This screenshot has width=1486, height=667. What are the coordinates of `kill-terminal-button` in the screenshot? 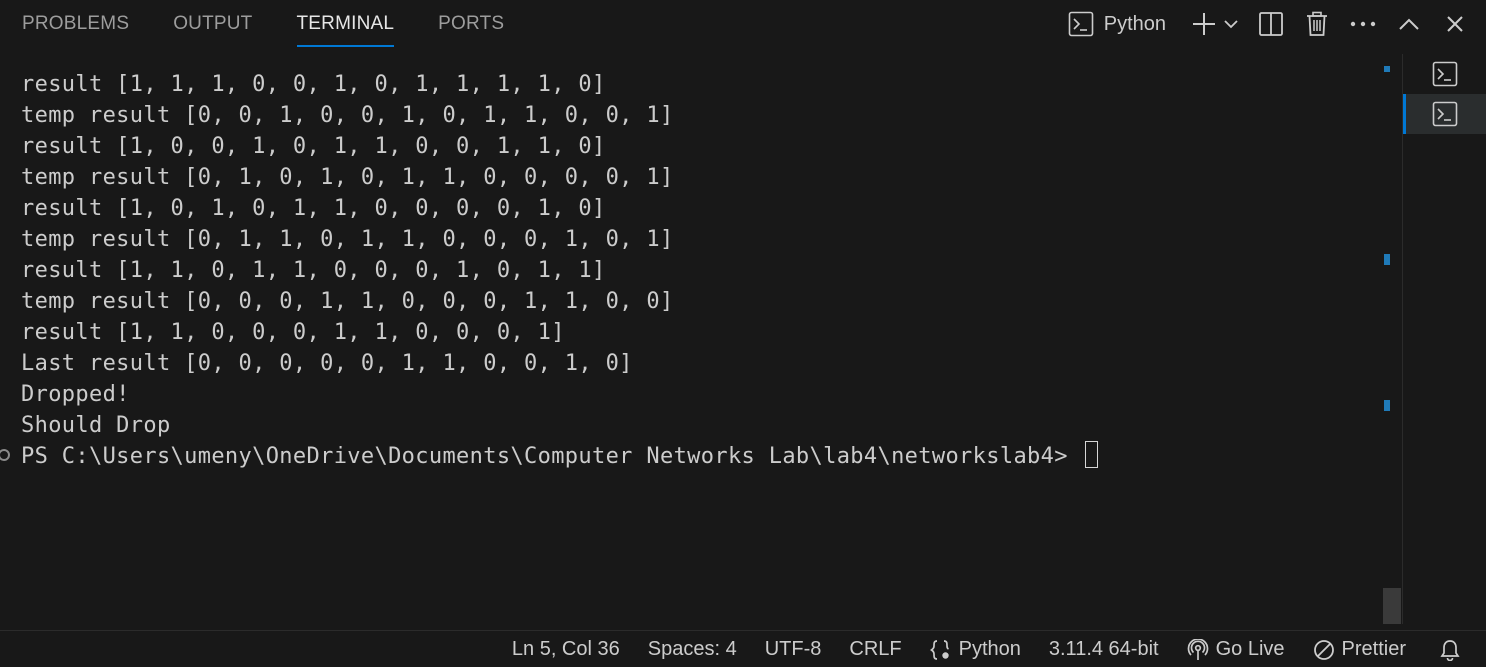 It's located at (1317, 24).